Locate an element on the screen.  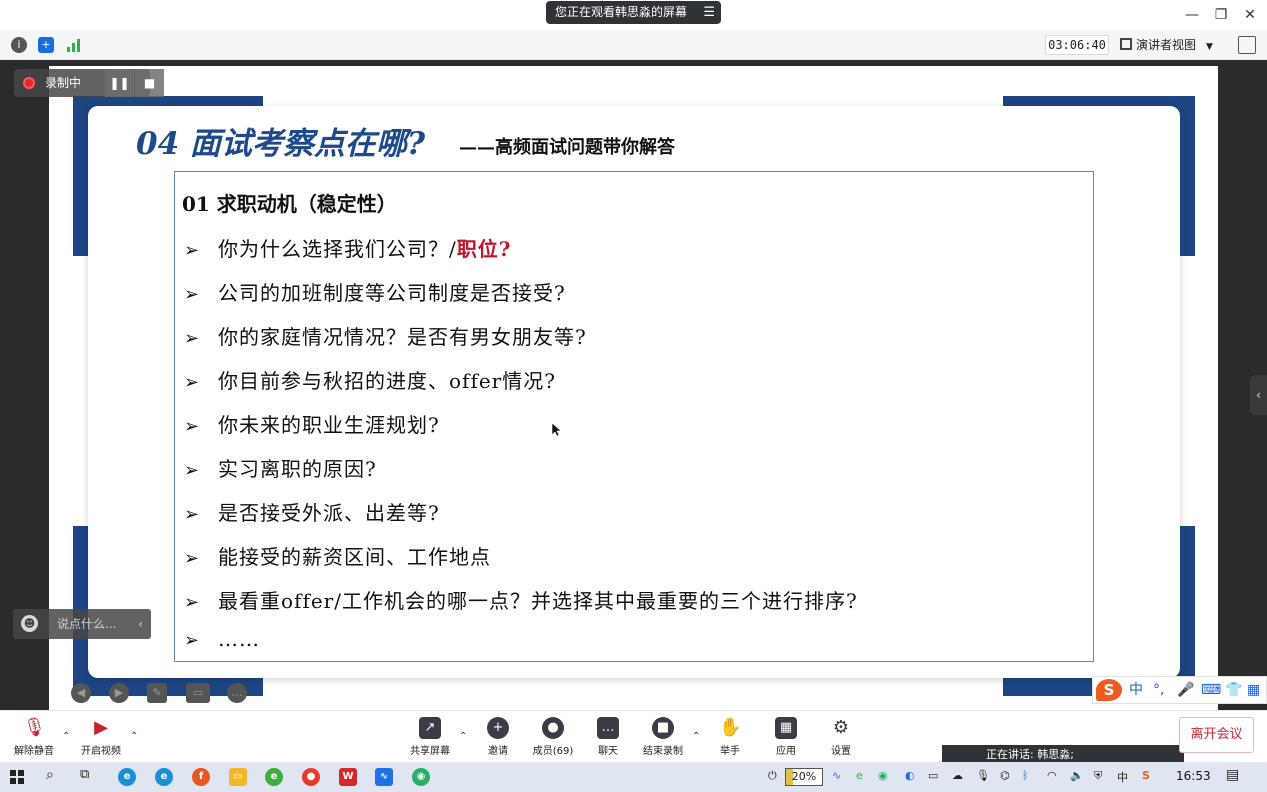
prev-slide-icon: ◀ is located at coordinates (81, 693).